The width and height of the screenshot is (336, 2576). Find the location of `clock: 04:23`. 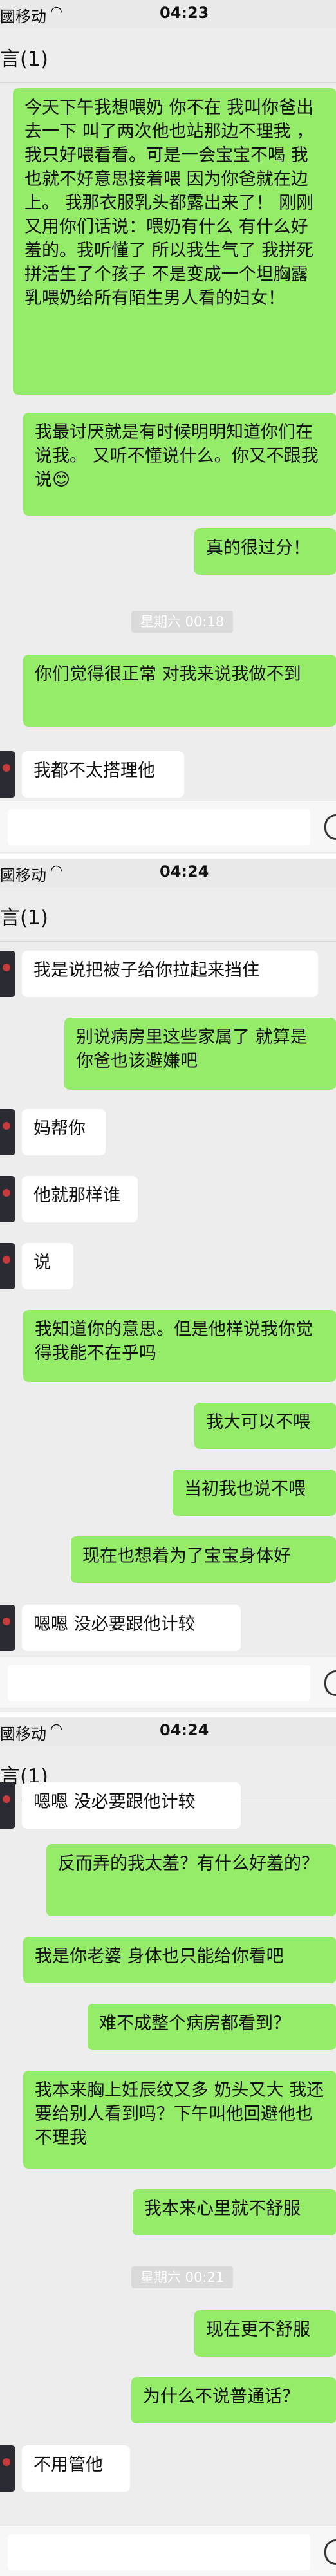

clock: 04:23 is located at coordinates (184, 13).